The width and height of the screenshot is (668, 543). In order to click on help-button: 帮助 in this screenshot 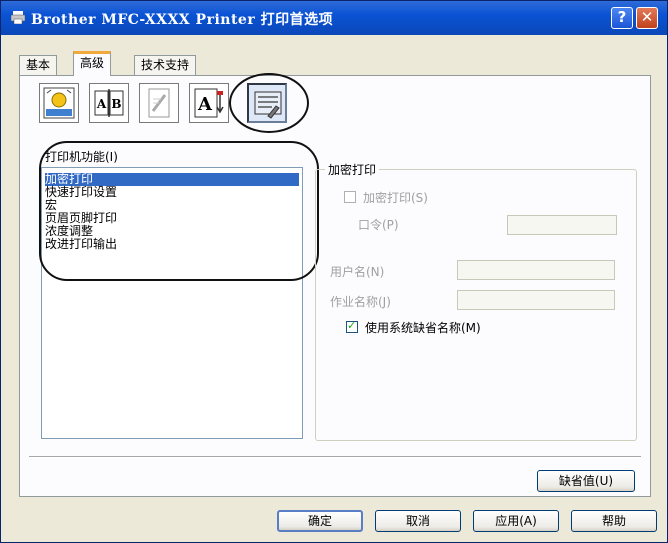, I will do `click(614, 521)`.